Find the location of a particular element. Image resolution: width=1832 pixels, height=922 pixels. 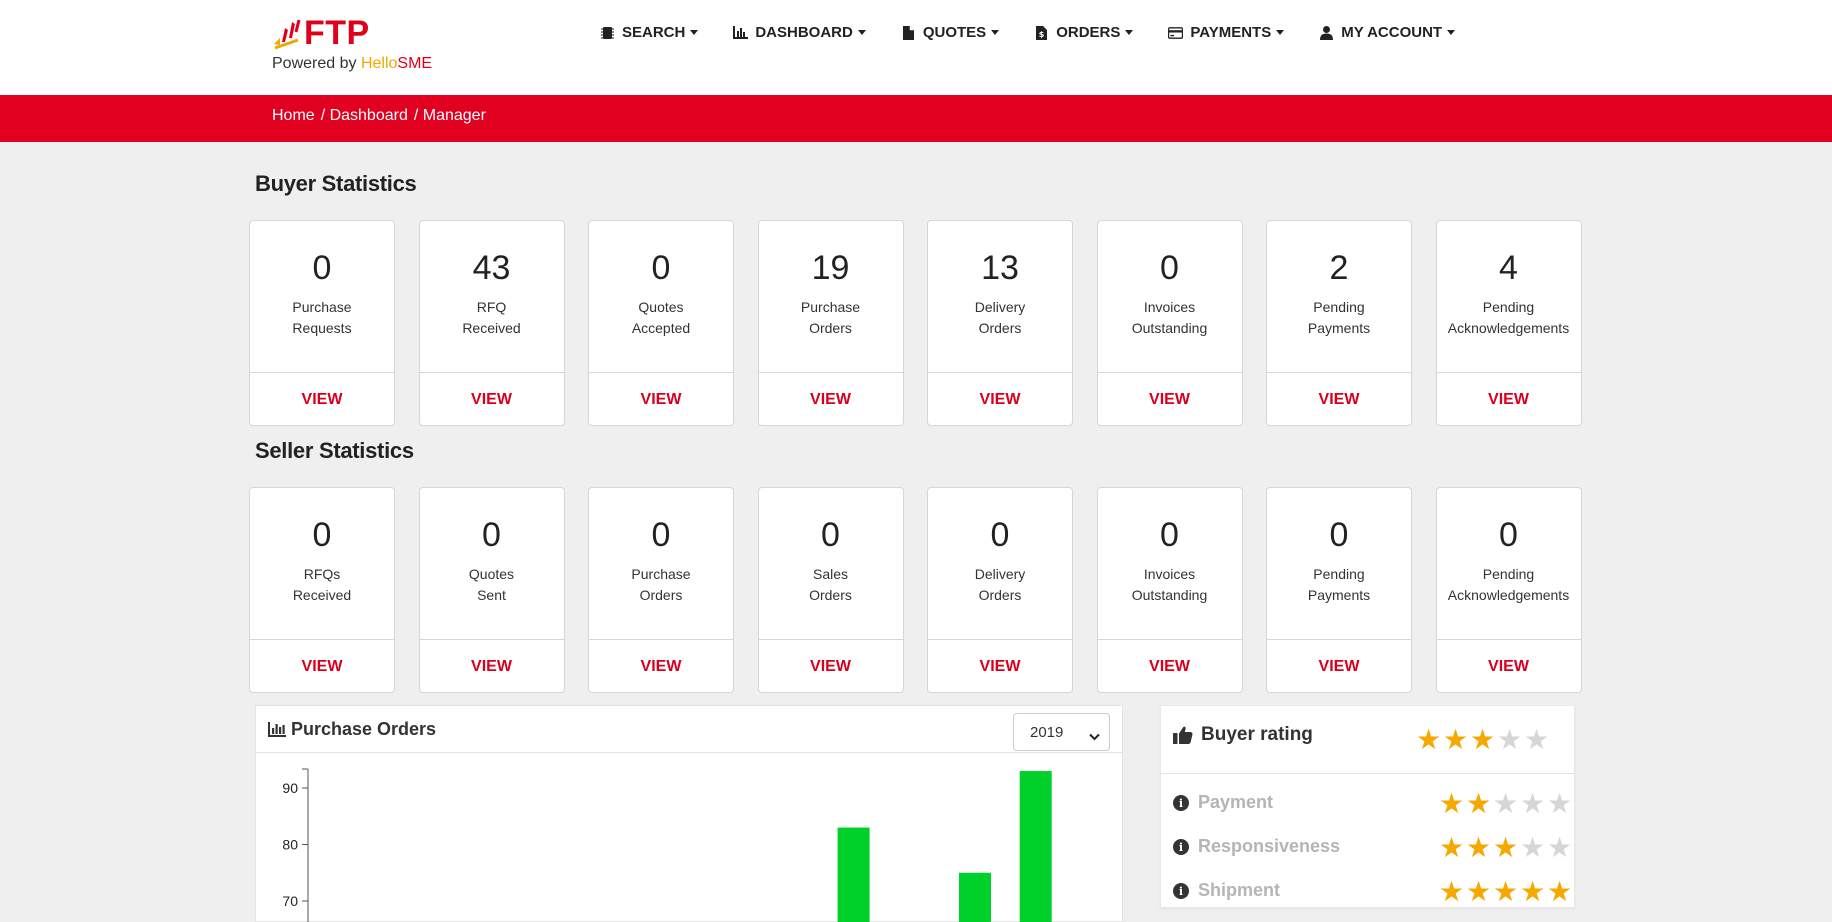

buyer-card-pending-payments: 2 Pending Payments VIEW is located at coordinates (1339, 323).